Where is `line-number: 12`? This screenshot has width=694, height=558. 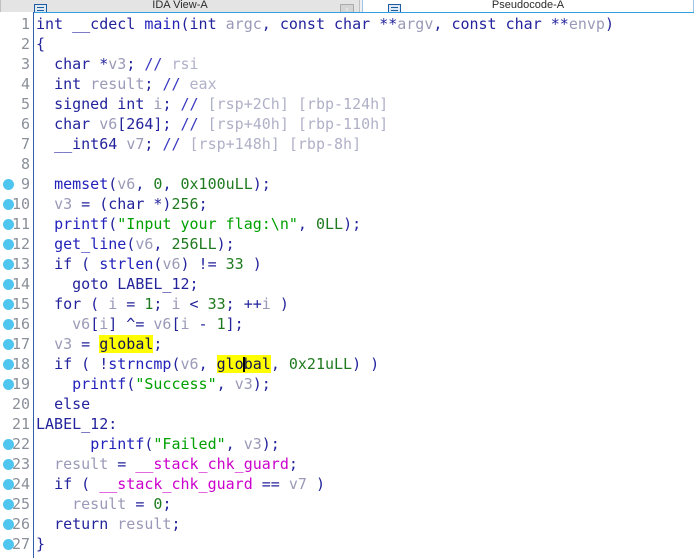
line-number: 12 is located at coordinates (20, 244).